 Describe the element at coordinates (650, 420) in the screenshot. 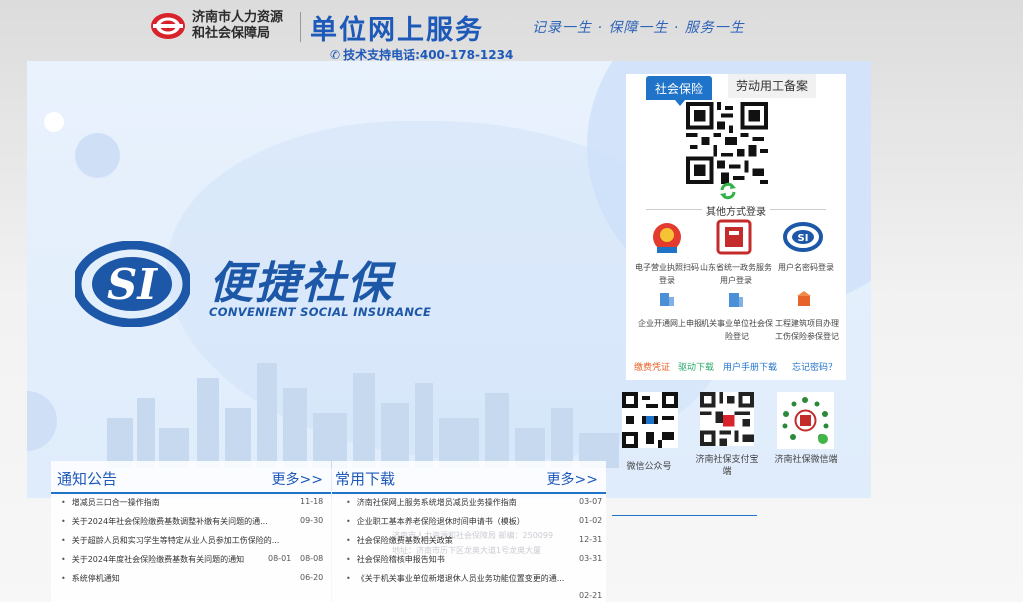

I see `wechat-official-qr` at that location.